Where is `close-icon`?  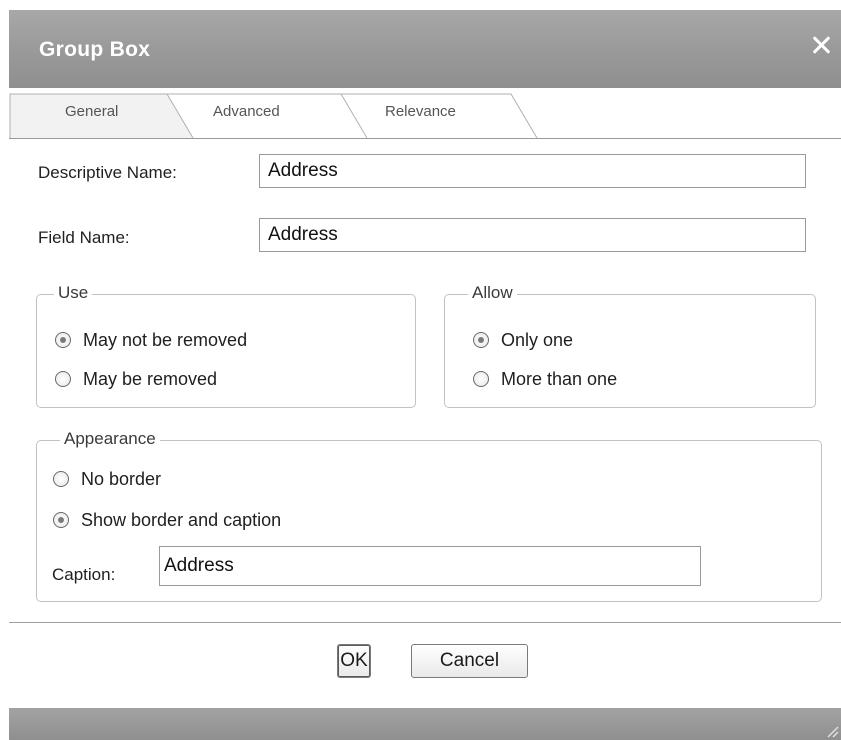
close-icon is located at coordinates (822, 45).